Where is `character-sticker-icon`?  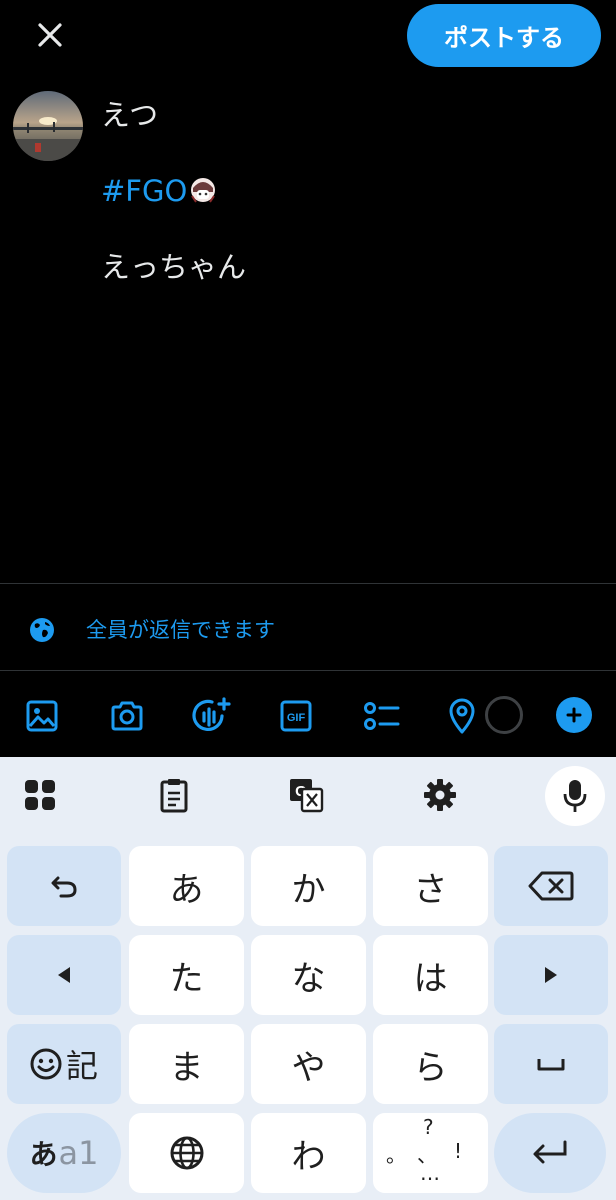
character-sticker-icon is located at coordinates (203, 190).